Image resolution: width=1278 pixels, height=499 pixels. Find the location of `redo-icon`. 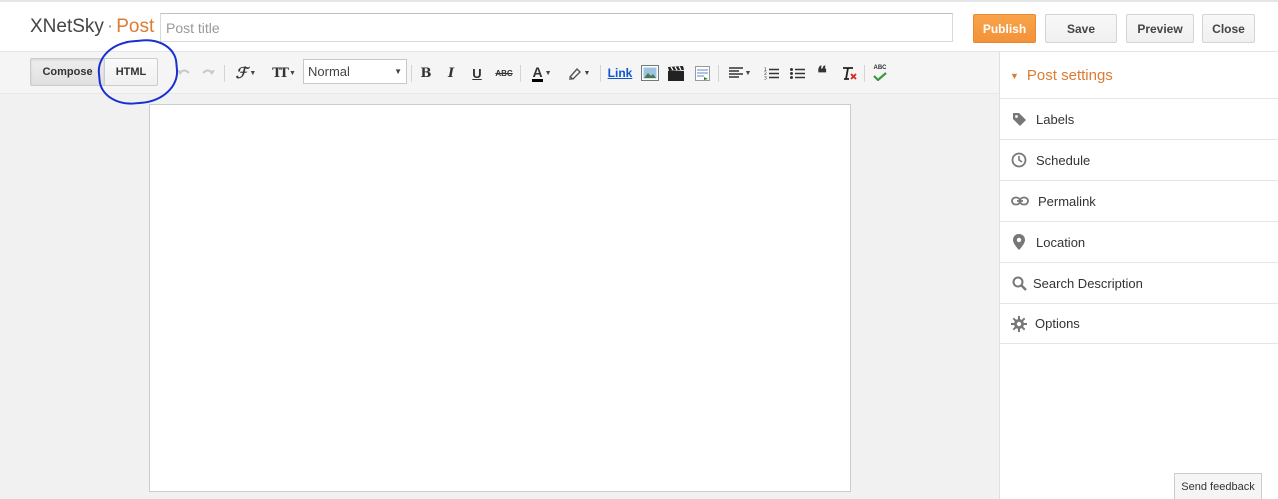

redo-icon is located at coordinates (208, 73).